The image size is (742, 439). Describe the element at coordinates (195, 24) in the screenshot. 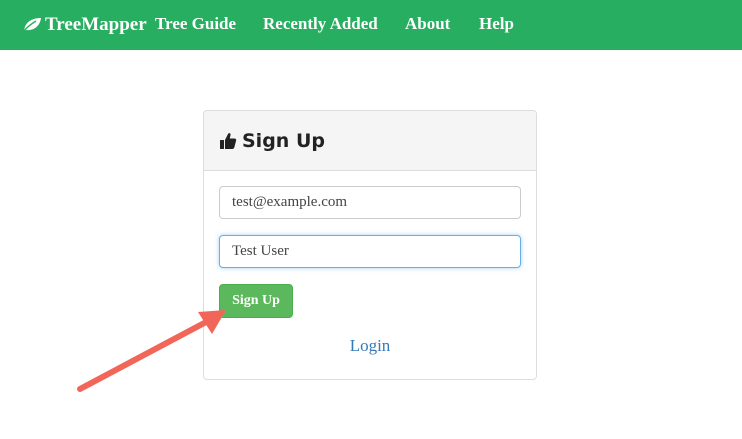

I see `nav-tree-guide: Tree Guide` at that location.